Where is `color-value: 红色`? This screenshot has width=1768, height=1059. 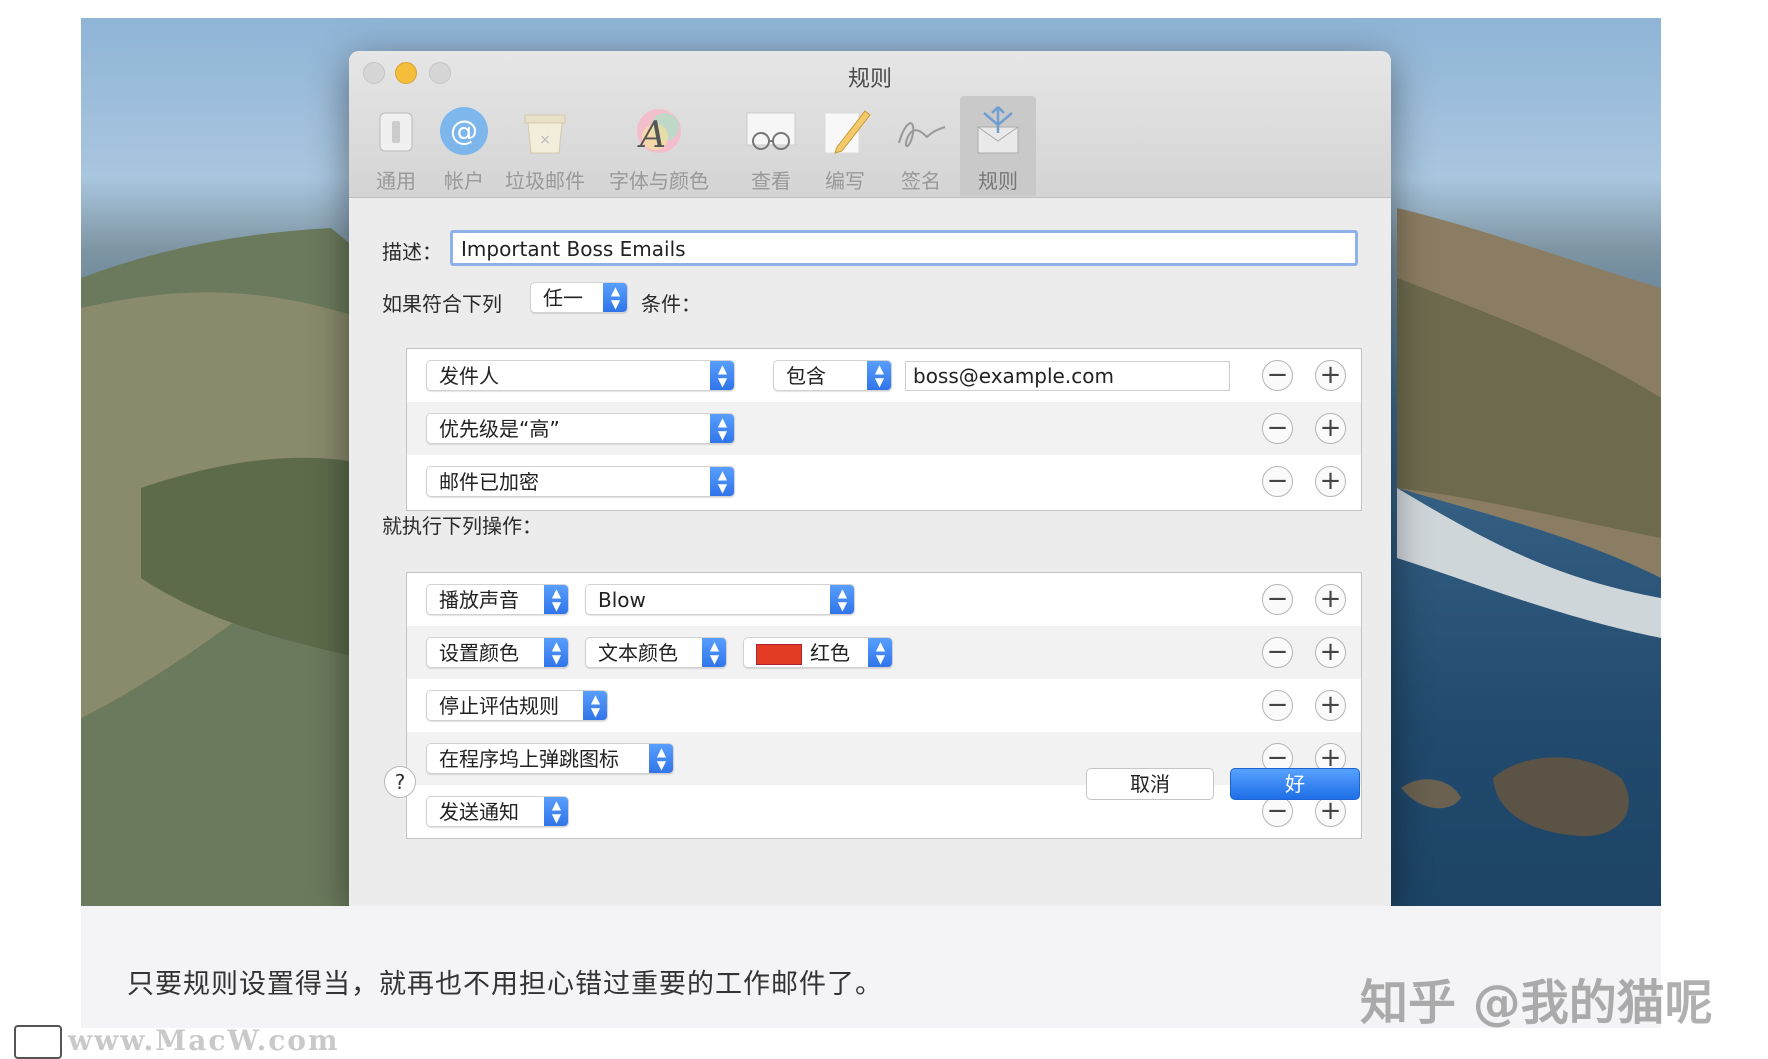
color-value: 红色 is located at coordinates (830, 653).